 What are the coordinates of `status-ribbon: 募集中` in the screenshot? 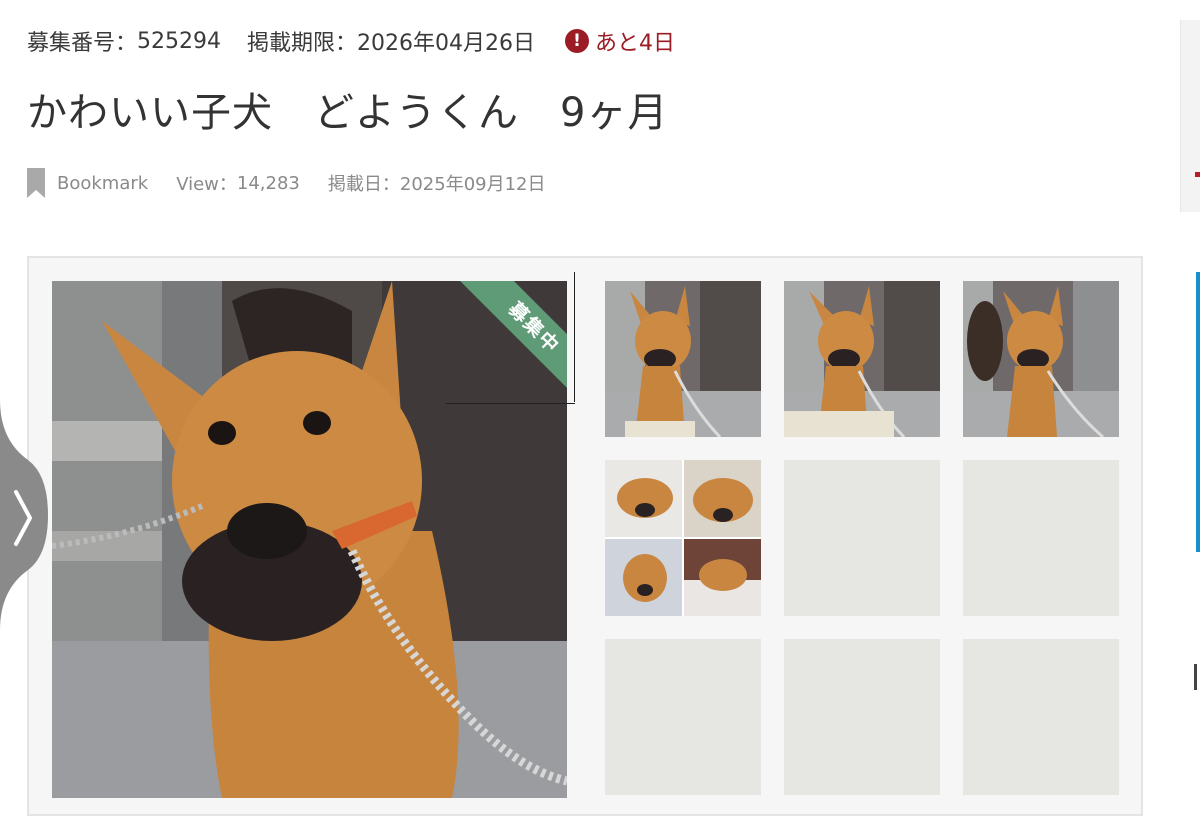 It's located at (506, 343).